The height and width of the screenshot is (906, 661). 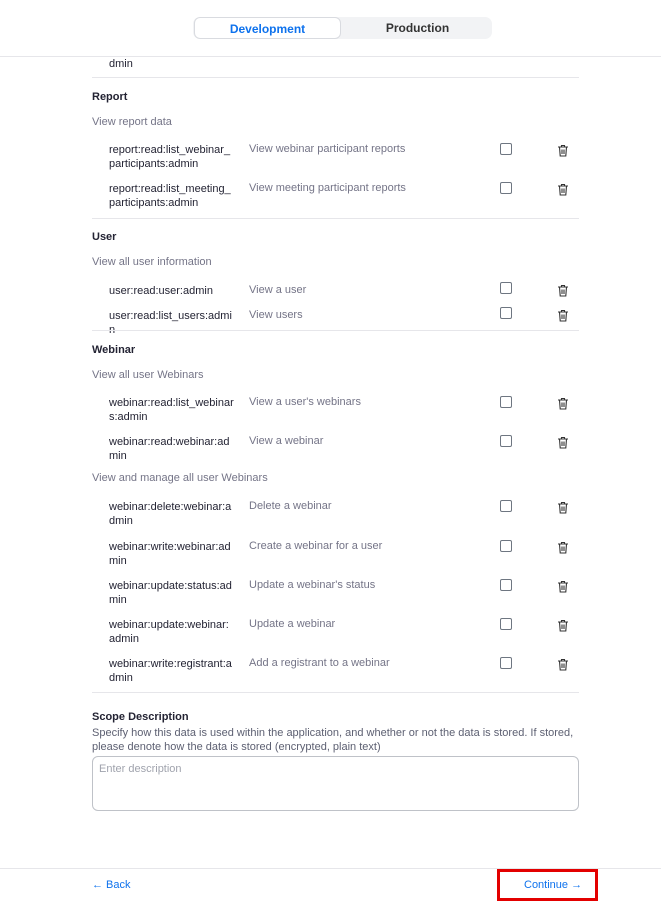 I want to click on scope-description: Delete a webinar, so click(x=290, y=506).